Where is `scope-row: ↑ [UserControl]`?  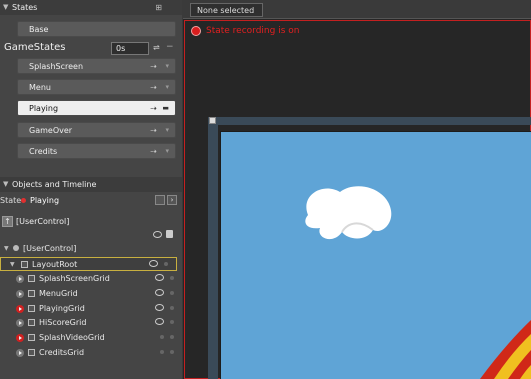 scope-row: ↑ [UserControl] is located at coordinates (91, 228).